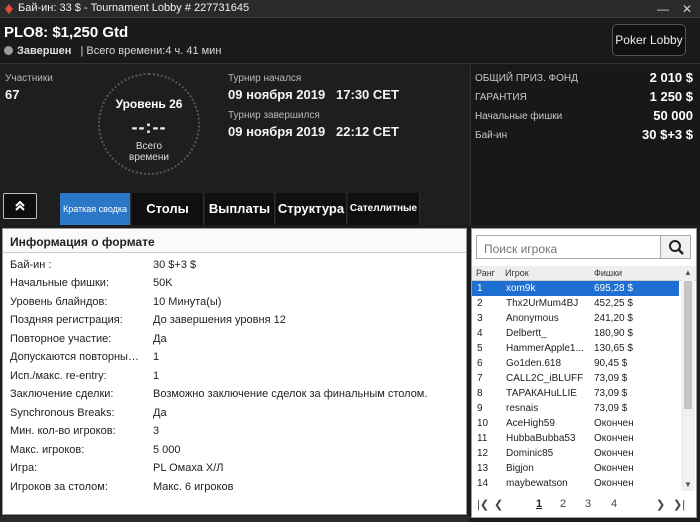 Image resolution: width=700 pixels, height=522 pixels. What do you see at coordinates (483, 453) in the screenshot?
I see `player-rank: 12` at bounding box center [483, 453].